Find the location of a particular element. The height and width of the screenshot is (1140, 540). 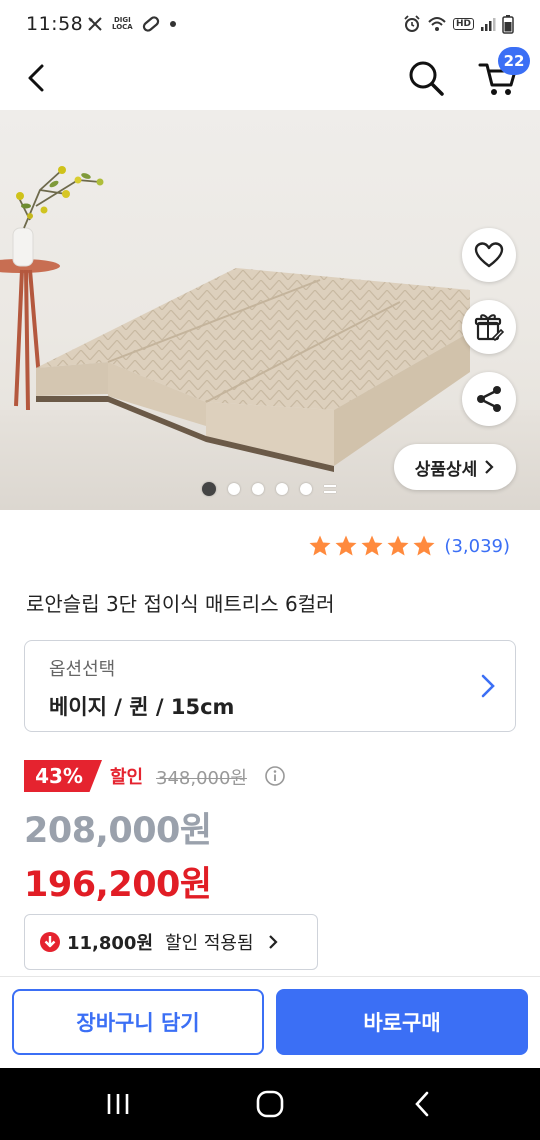

wishlist-button is located at coordinates (489, 255).